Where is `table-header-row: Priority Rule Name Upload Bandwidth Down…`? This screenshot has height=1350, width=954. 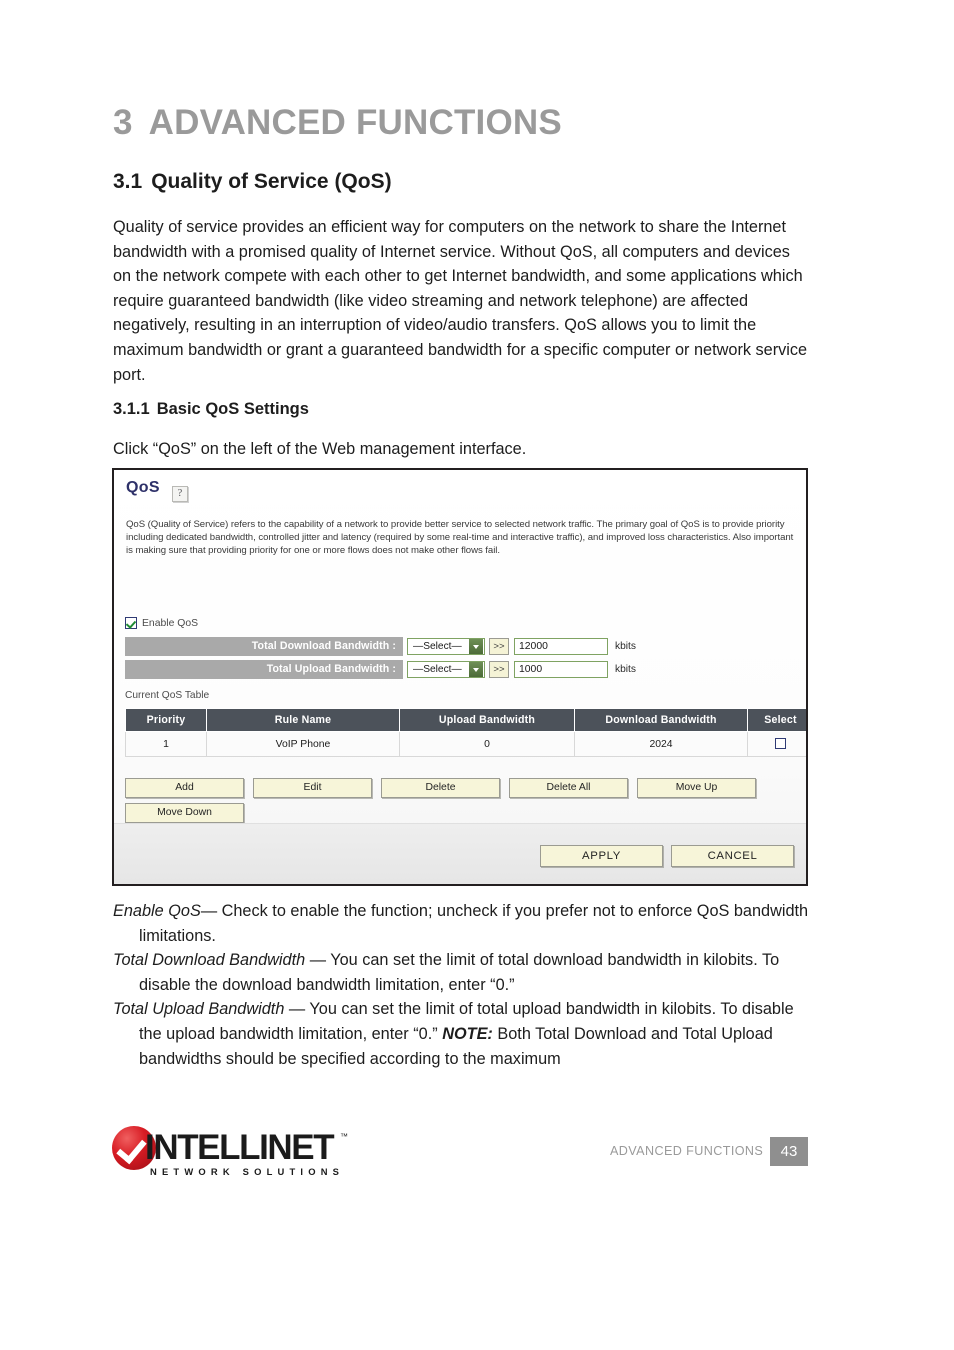 table-header-row: Priority Rule Name Upload Bandwidth Down… is located at coordinates (465, 720).